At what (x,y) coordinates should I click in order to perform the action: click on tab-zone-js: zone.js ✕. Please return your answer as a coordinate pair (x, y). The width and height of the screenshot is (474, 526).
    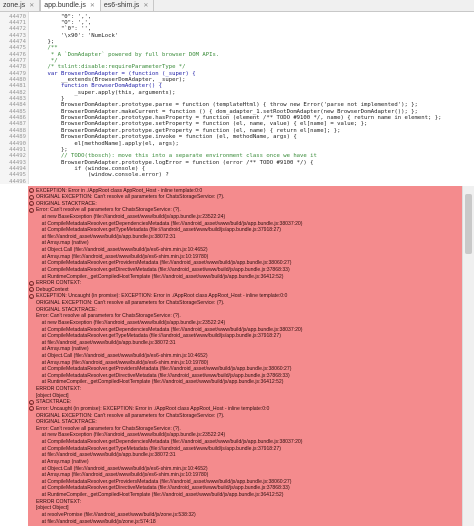
    Looking at the image, I should click on (20, 5).